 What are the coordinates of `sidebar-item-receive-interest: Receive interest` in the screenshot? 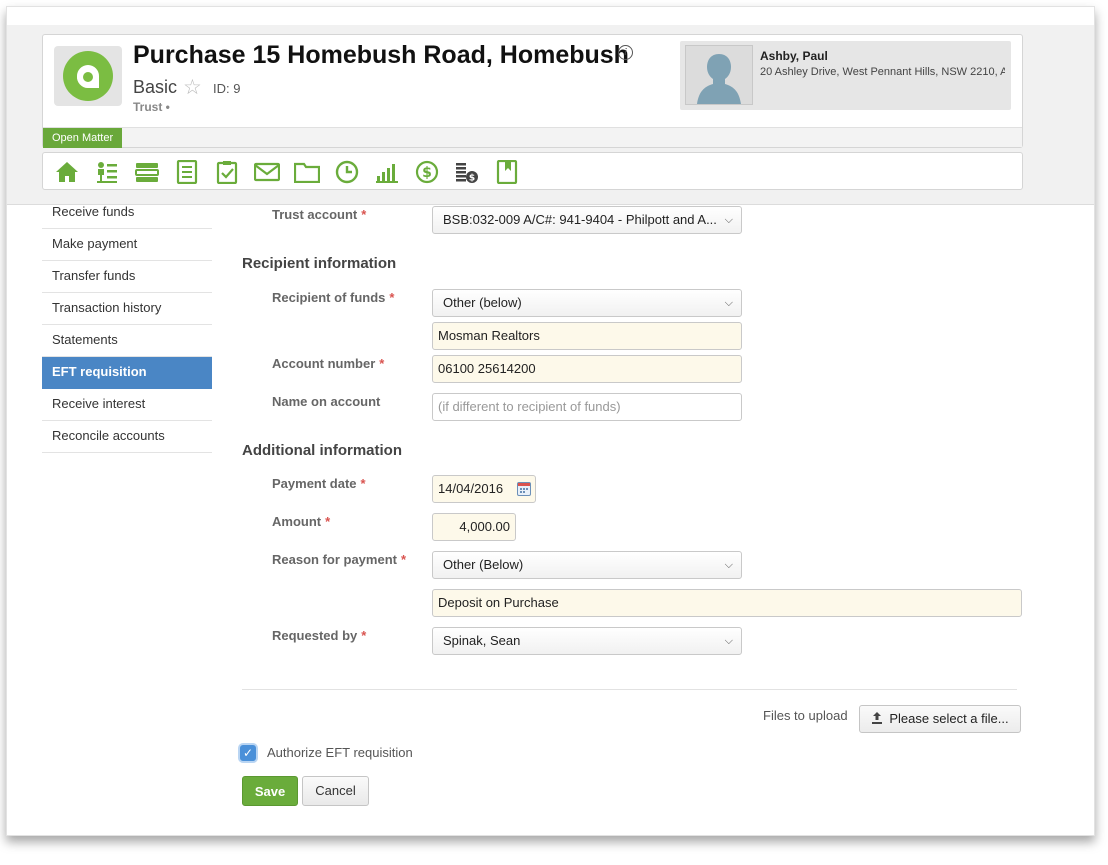 It's located at (127, 405).